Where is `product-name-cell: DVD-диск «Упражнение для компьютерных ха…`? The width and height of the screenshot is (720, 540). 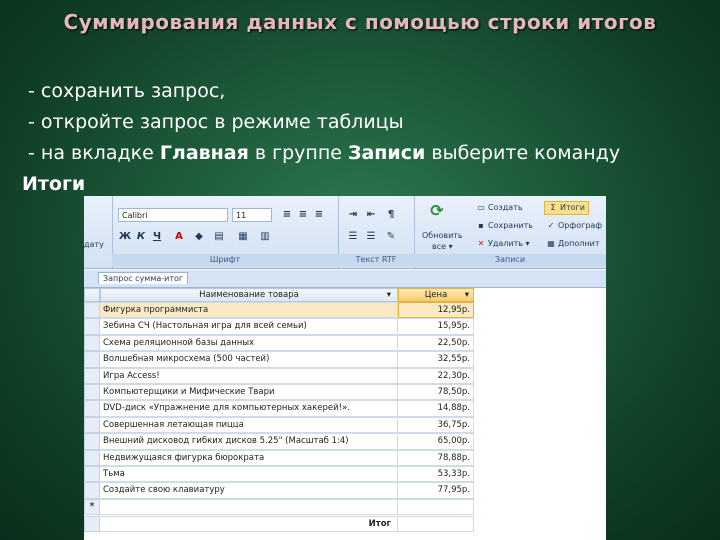 product-name-cell: DVD-диск «Упражнение для компьютерных ха… is located at coordinates (249, 408).